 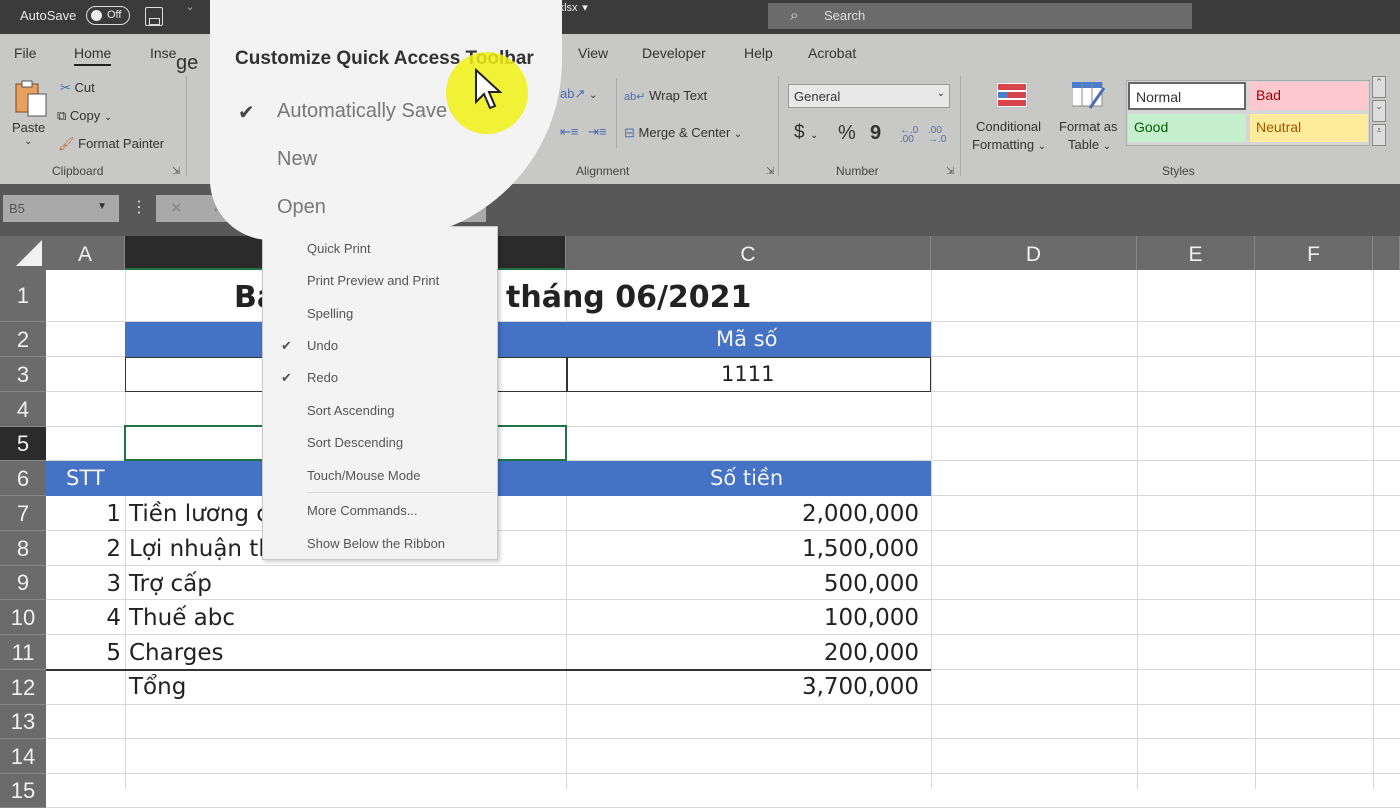 What do you see at coordinates (1089, 144) in the screenshot?
I see `format-as-table-button: Table ⌄` at bounding box center [1089, 144].